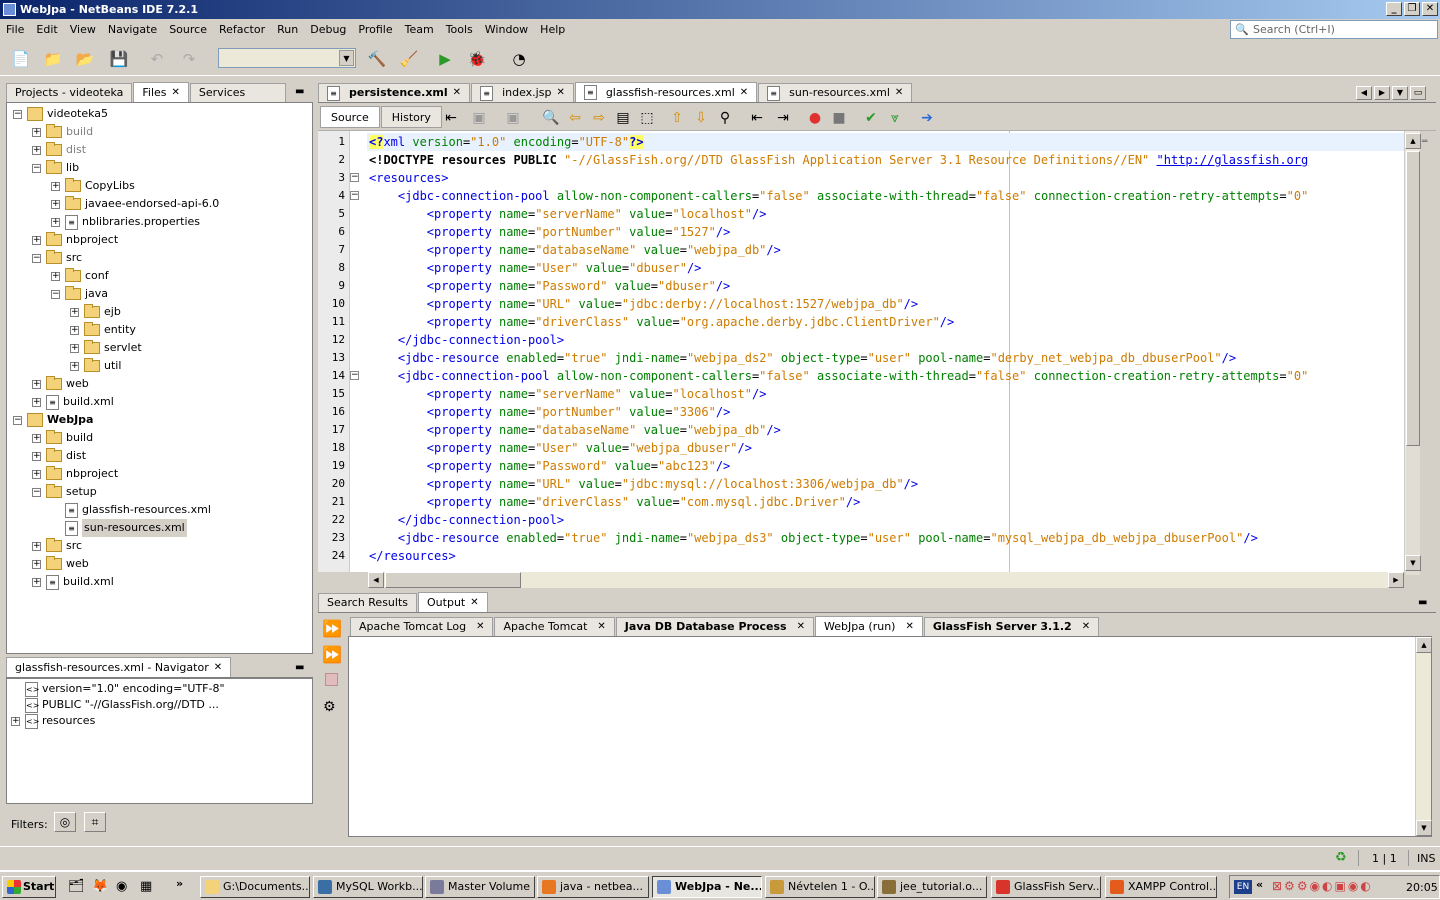 The width and height of the screenshot is (1440, 900). What do you see at coordinates (65, 822) in the screenshot?
I see `filter-fields-icon: ◎` at bounding box center [65, 822].